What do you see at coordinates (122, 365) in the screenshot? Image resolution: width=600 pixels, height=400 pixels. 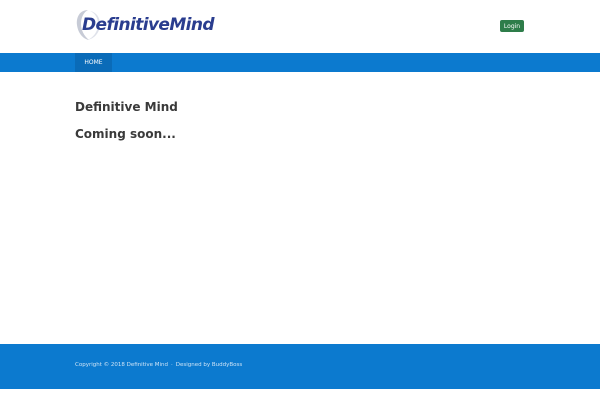 I see `footer-copyright: Copyright © 2018 Definitive Mind` at bounding box center [122, 365].